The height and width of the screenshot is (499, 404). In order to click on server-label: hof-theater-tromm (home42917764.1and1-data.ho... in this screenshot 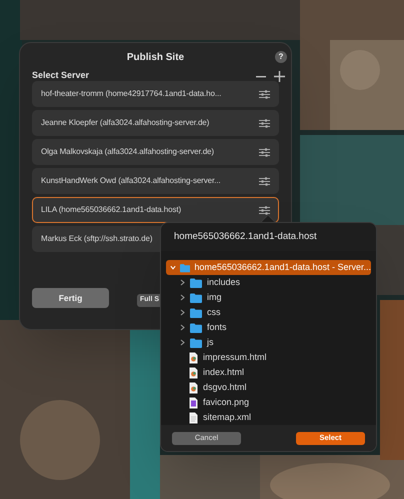, I will do `click(131, 94)`.